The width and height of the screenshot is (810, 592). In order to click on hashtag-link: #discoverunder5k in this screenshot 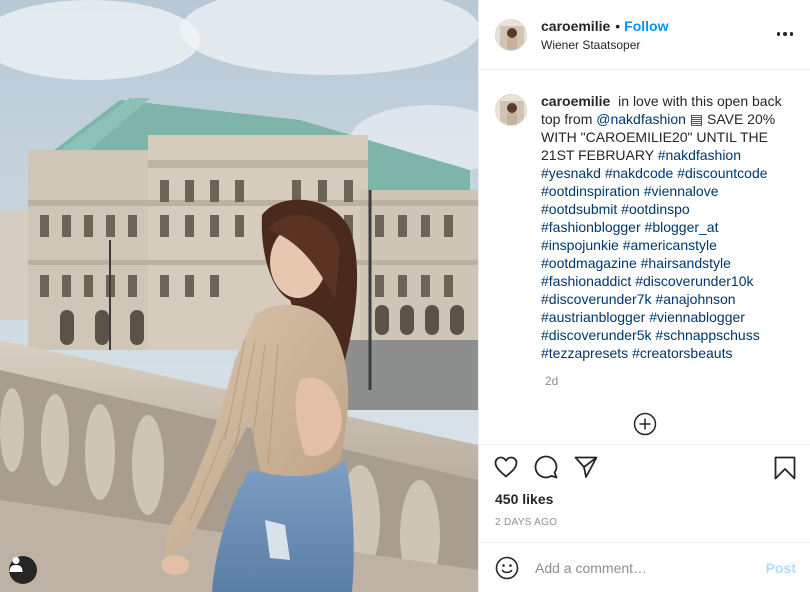, I will do `click(596, 335)`.